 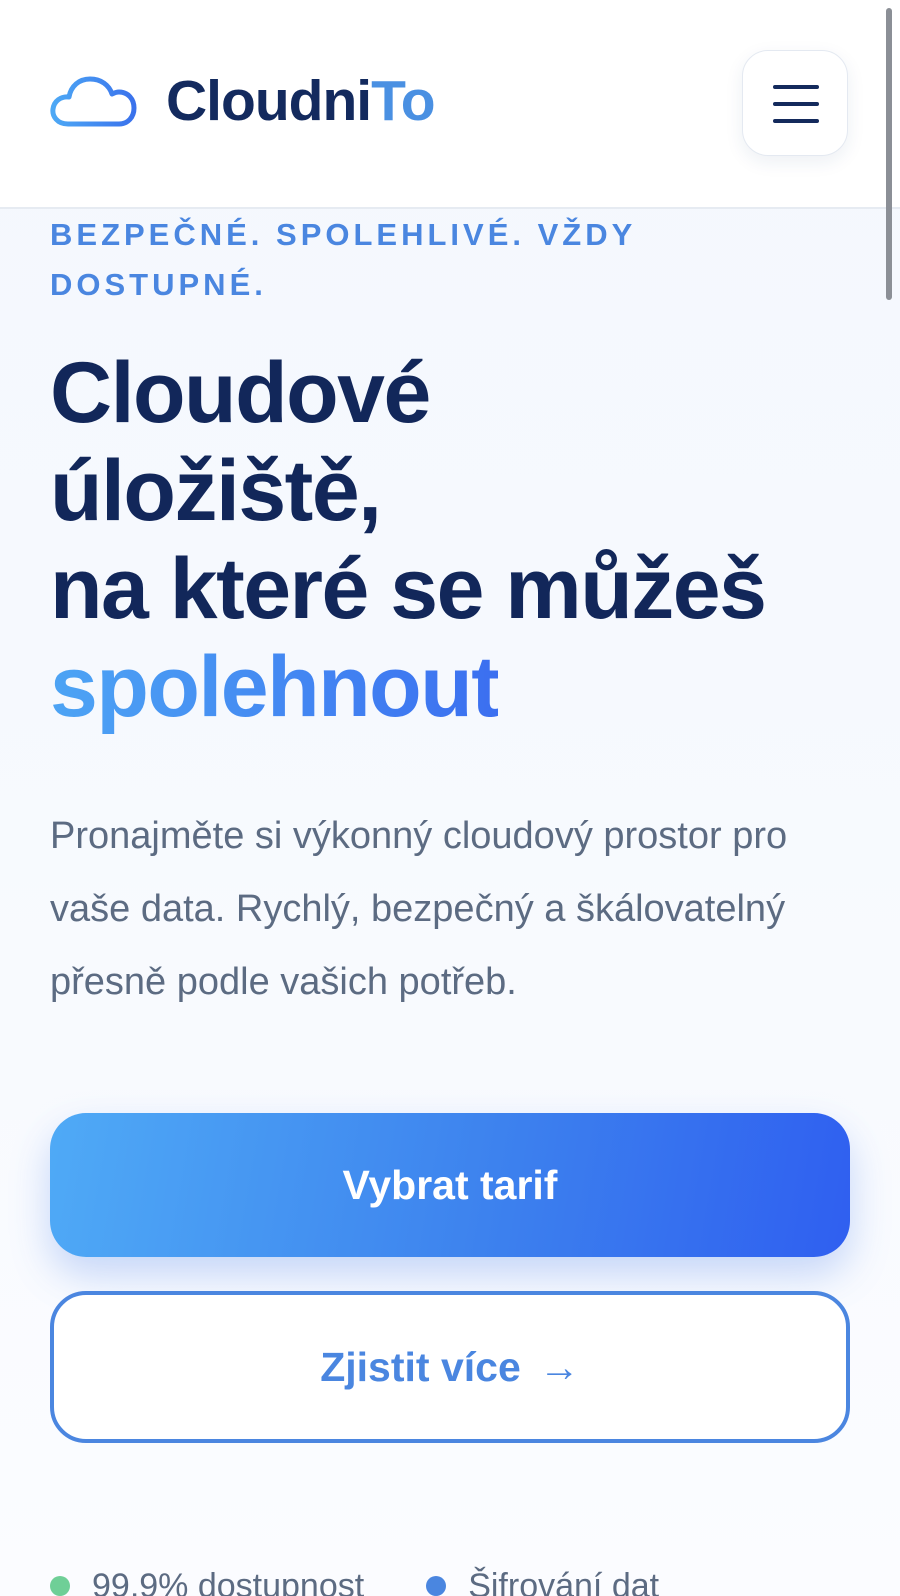 I want to click on headline-accent: spolehnout, so click(x=275, y=687).